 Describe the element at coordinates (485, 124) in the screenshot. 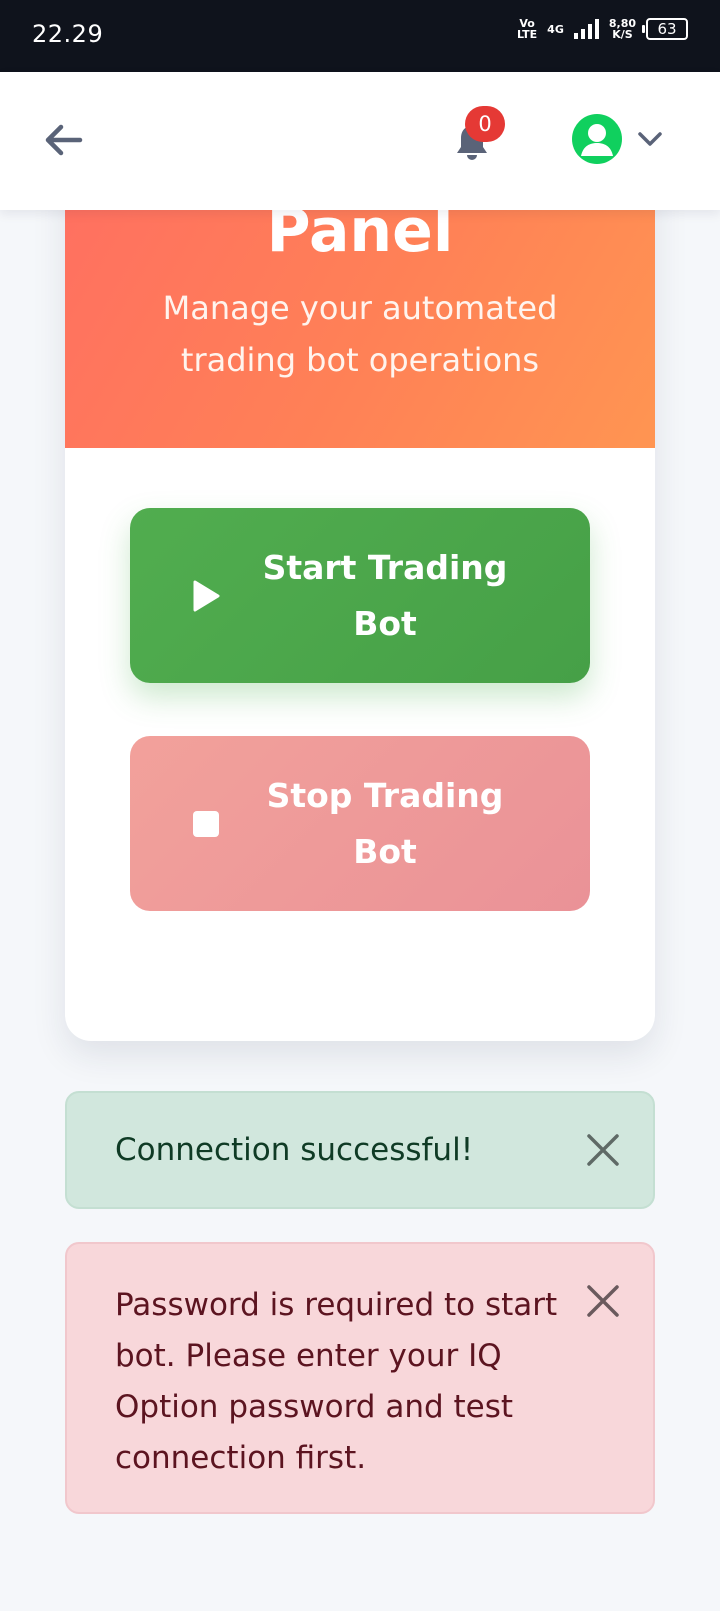

I see `notification-count-badge: 0` at that location.